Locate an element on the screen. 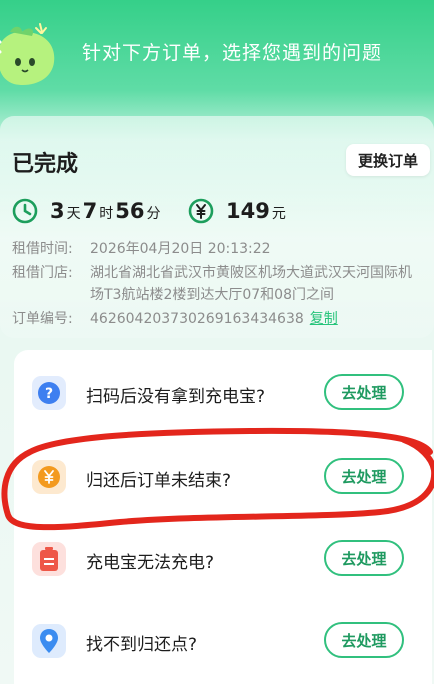 This screenshot has height=684, width=434. rental-duration: 3 天7 时56 分 is located at coordinates (87, 211).